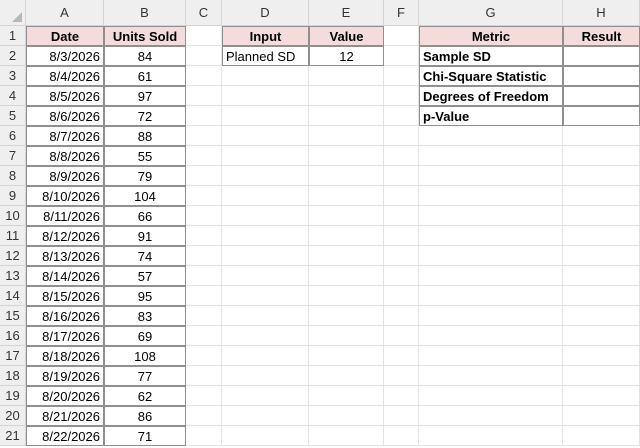 This screenshot has width=640, height=448. I want to click on row-header-14: 14, so click(13, 296).